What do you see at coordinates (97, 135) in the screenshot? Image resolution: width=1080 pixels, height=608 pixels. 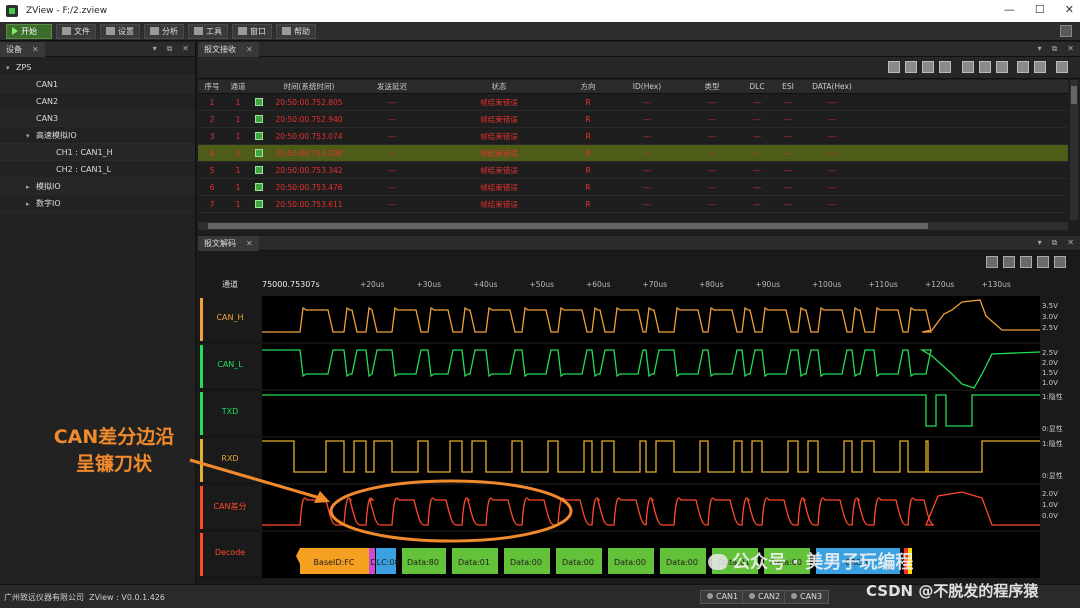 I see `tree-item: ▾ 高速模拟IO` at bounding box center [97, 135].